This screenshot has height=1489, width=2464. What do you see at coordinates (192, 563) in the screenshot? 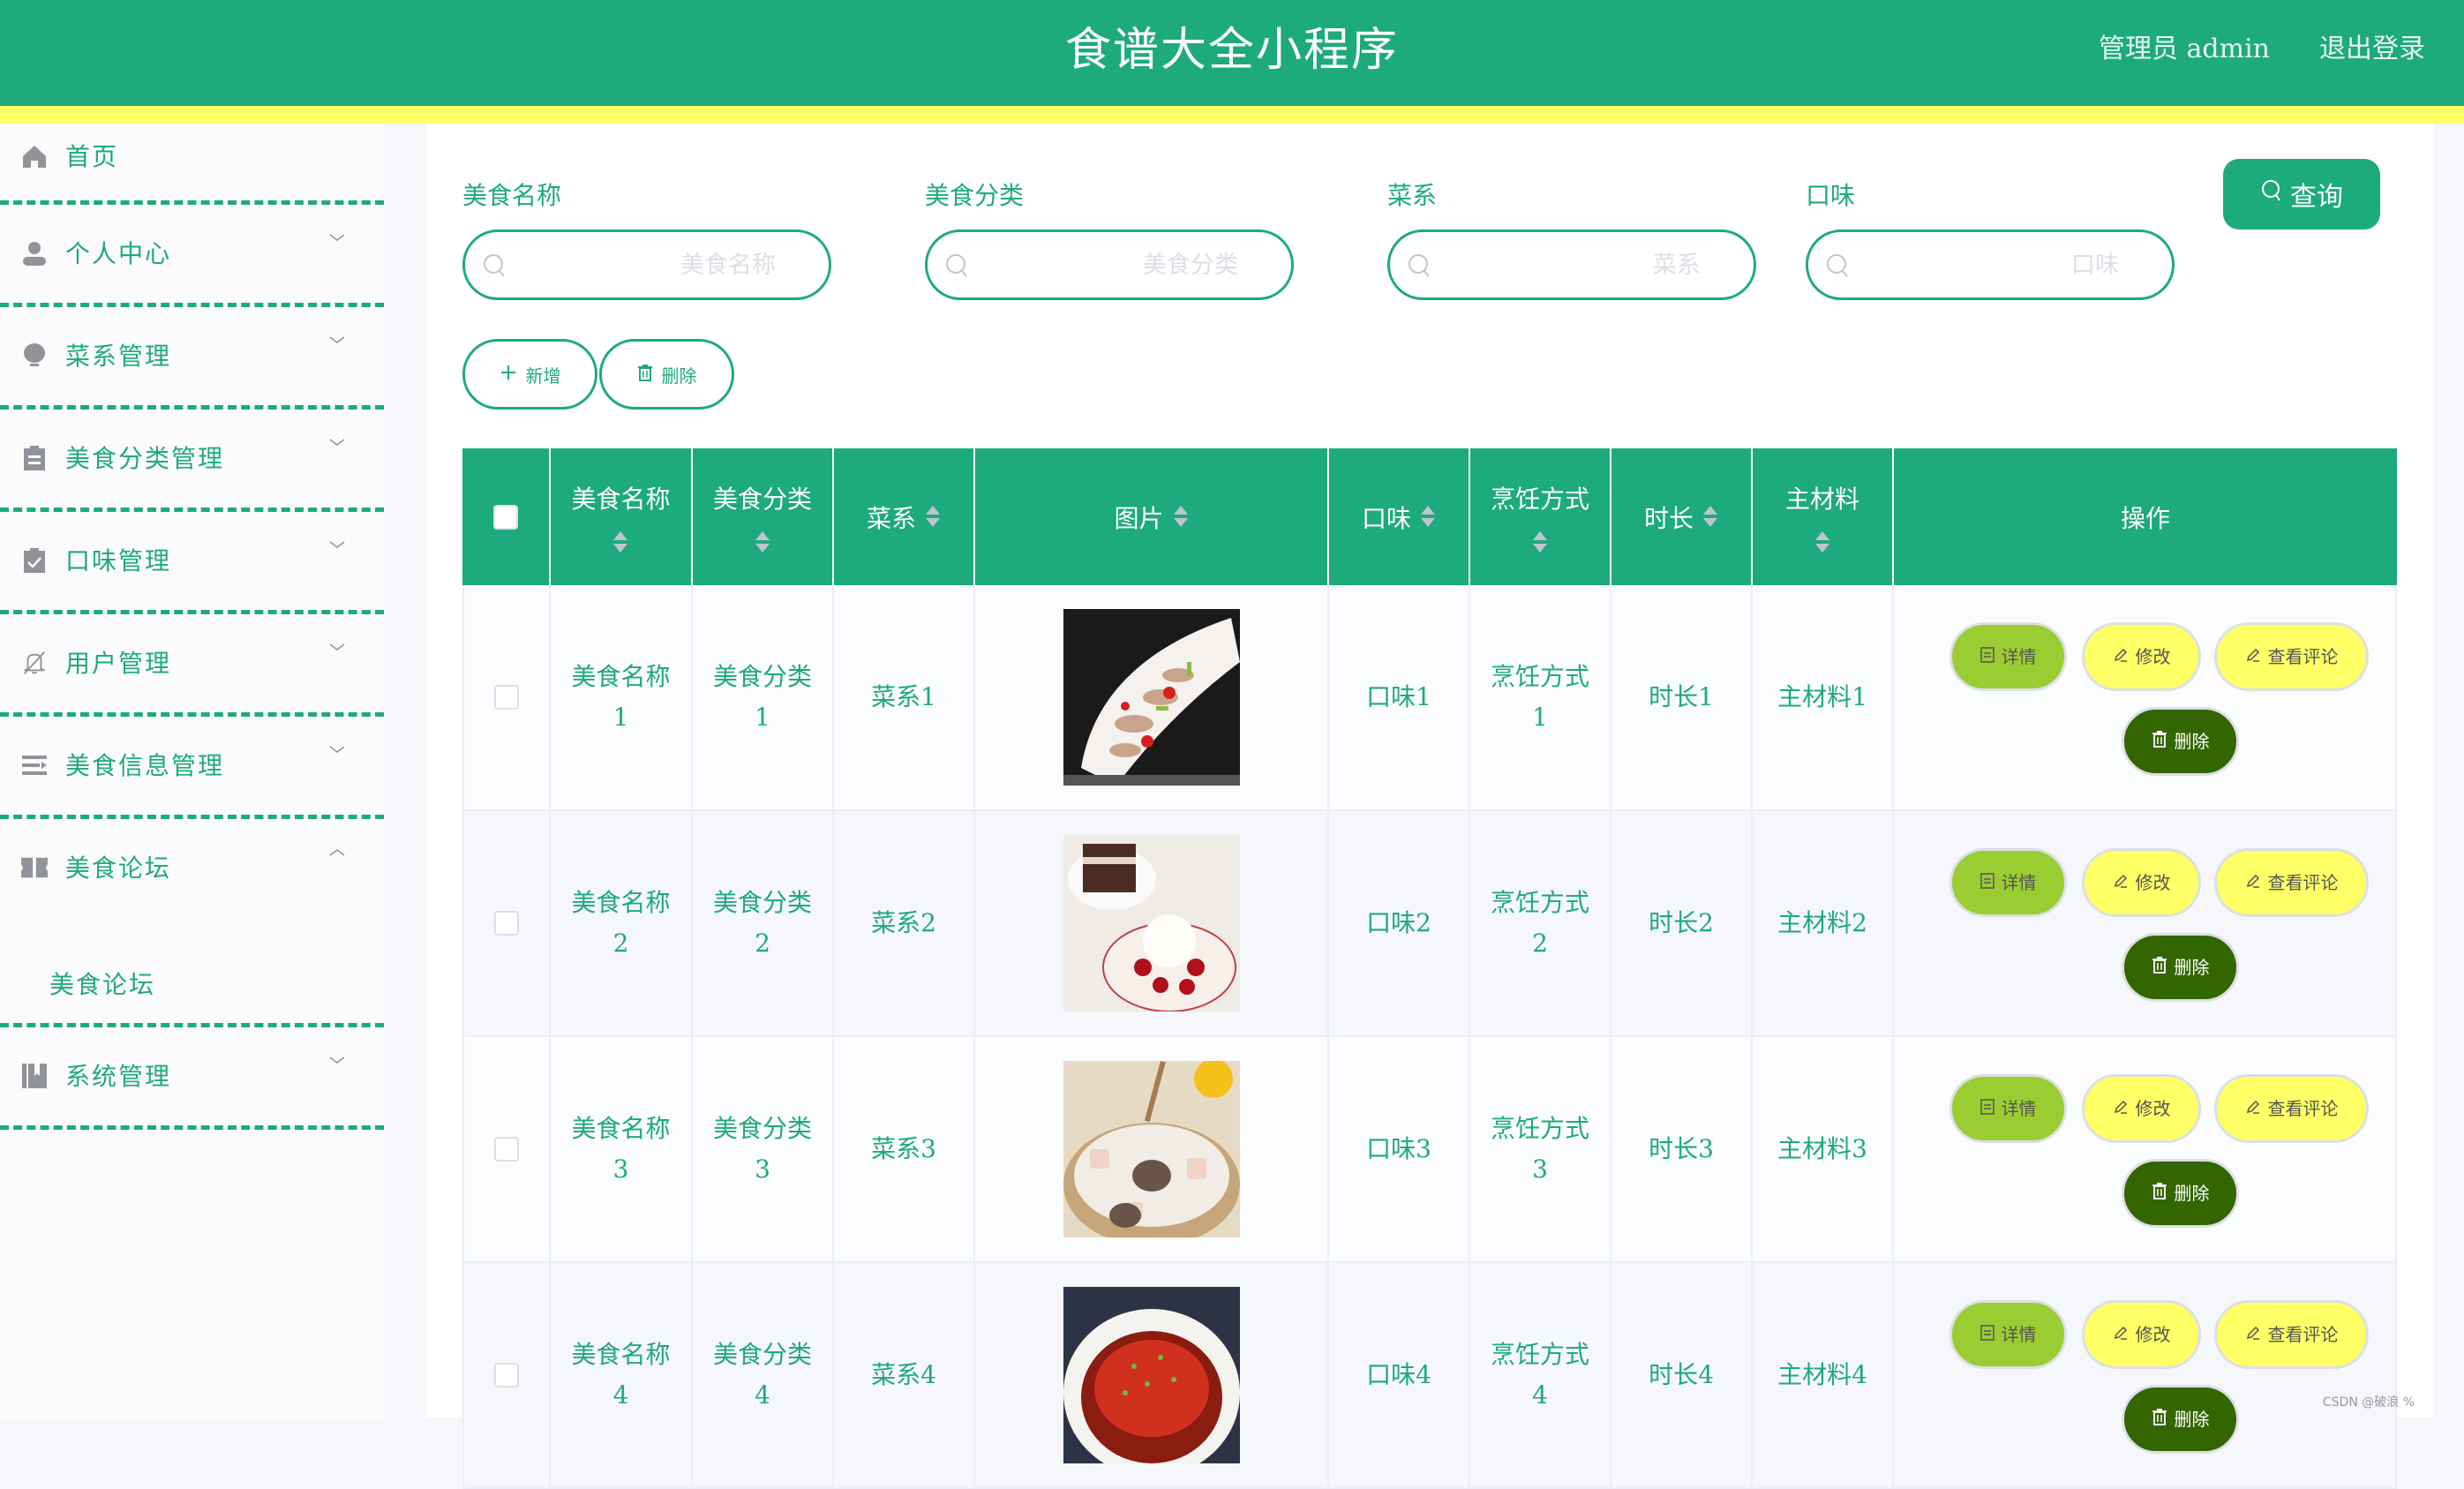
I see `sidebar-item-flavor-management: 口味管理` at bounding box center [192, 563].